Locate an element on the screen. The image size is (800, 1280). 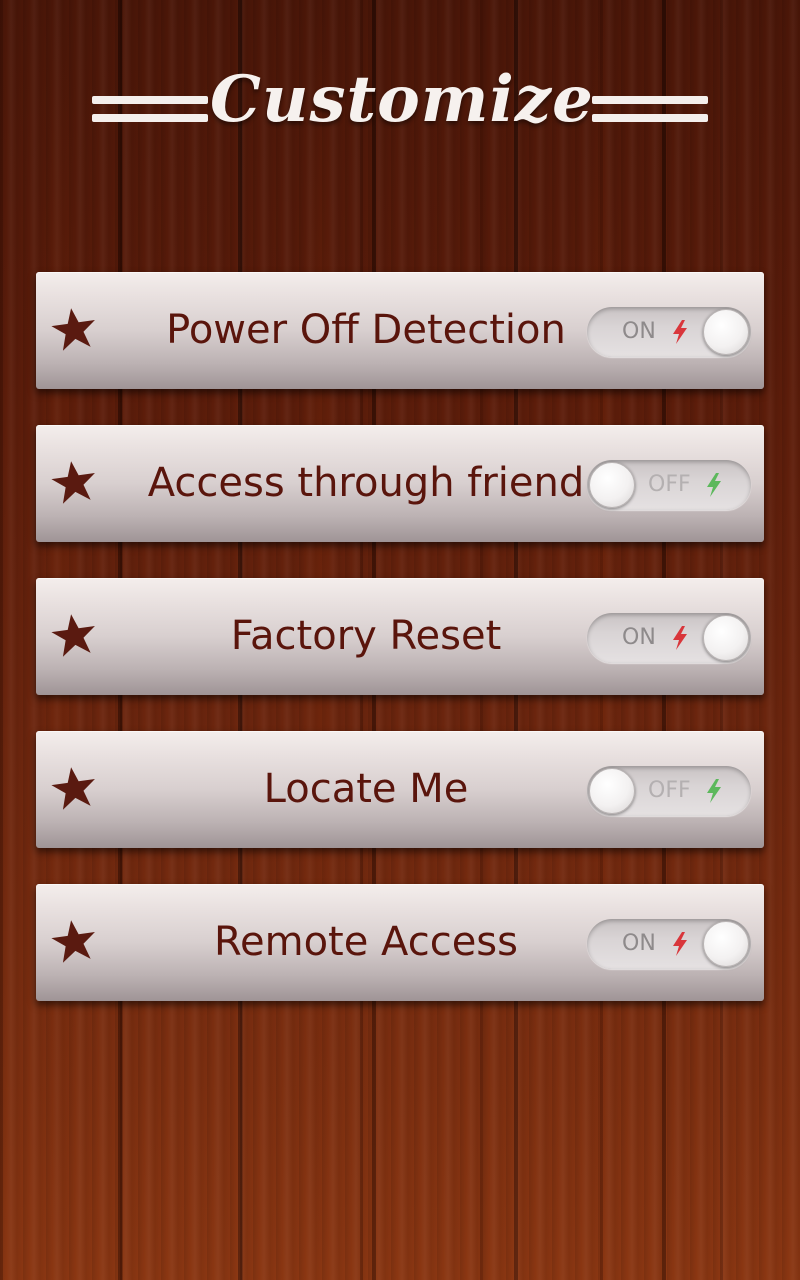
power-off-detection-toggle: ON is located at coordinates (669, 332).